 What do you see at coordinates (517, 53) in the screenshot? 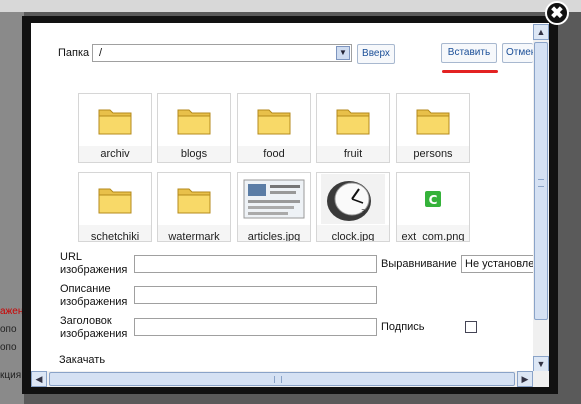
I see `cancel-button: Отмен` at bounding box center [517, 53].